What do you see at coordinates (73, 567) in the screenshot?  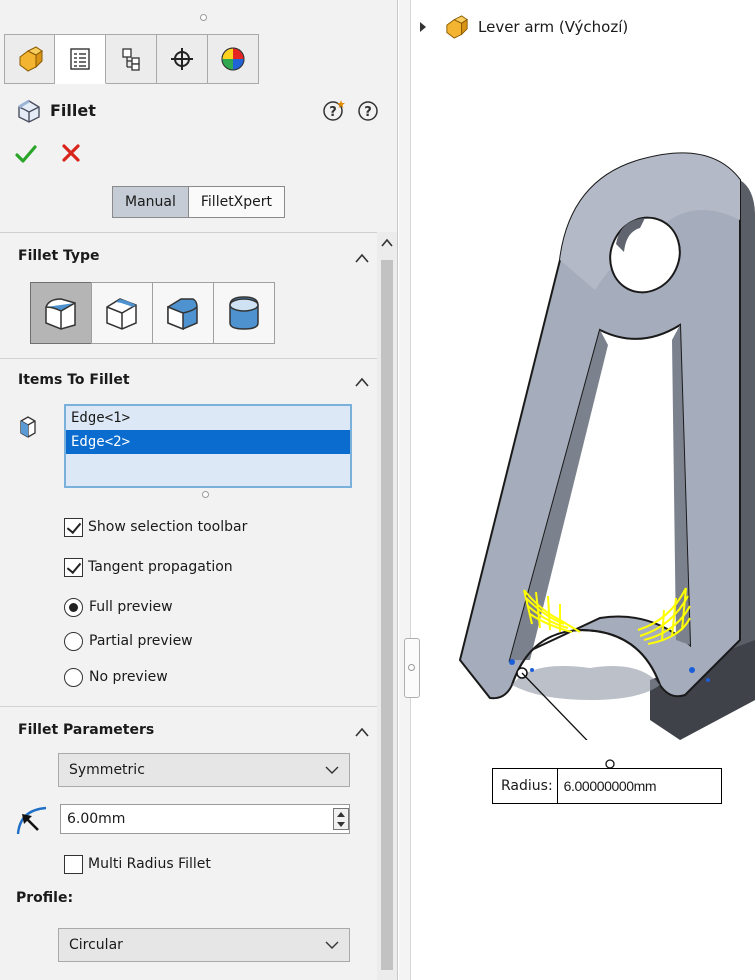 I see `tangent-propagation-checkbox` at bounding box center [73, 567].